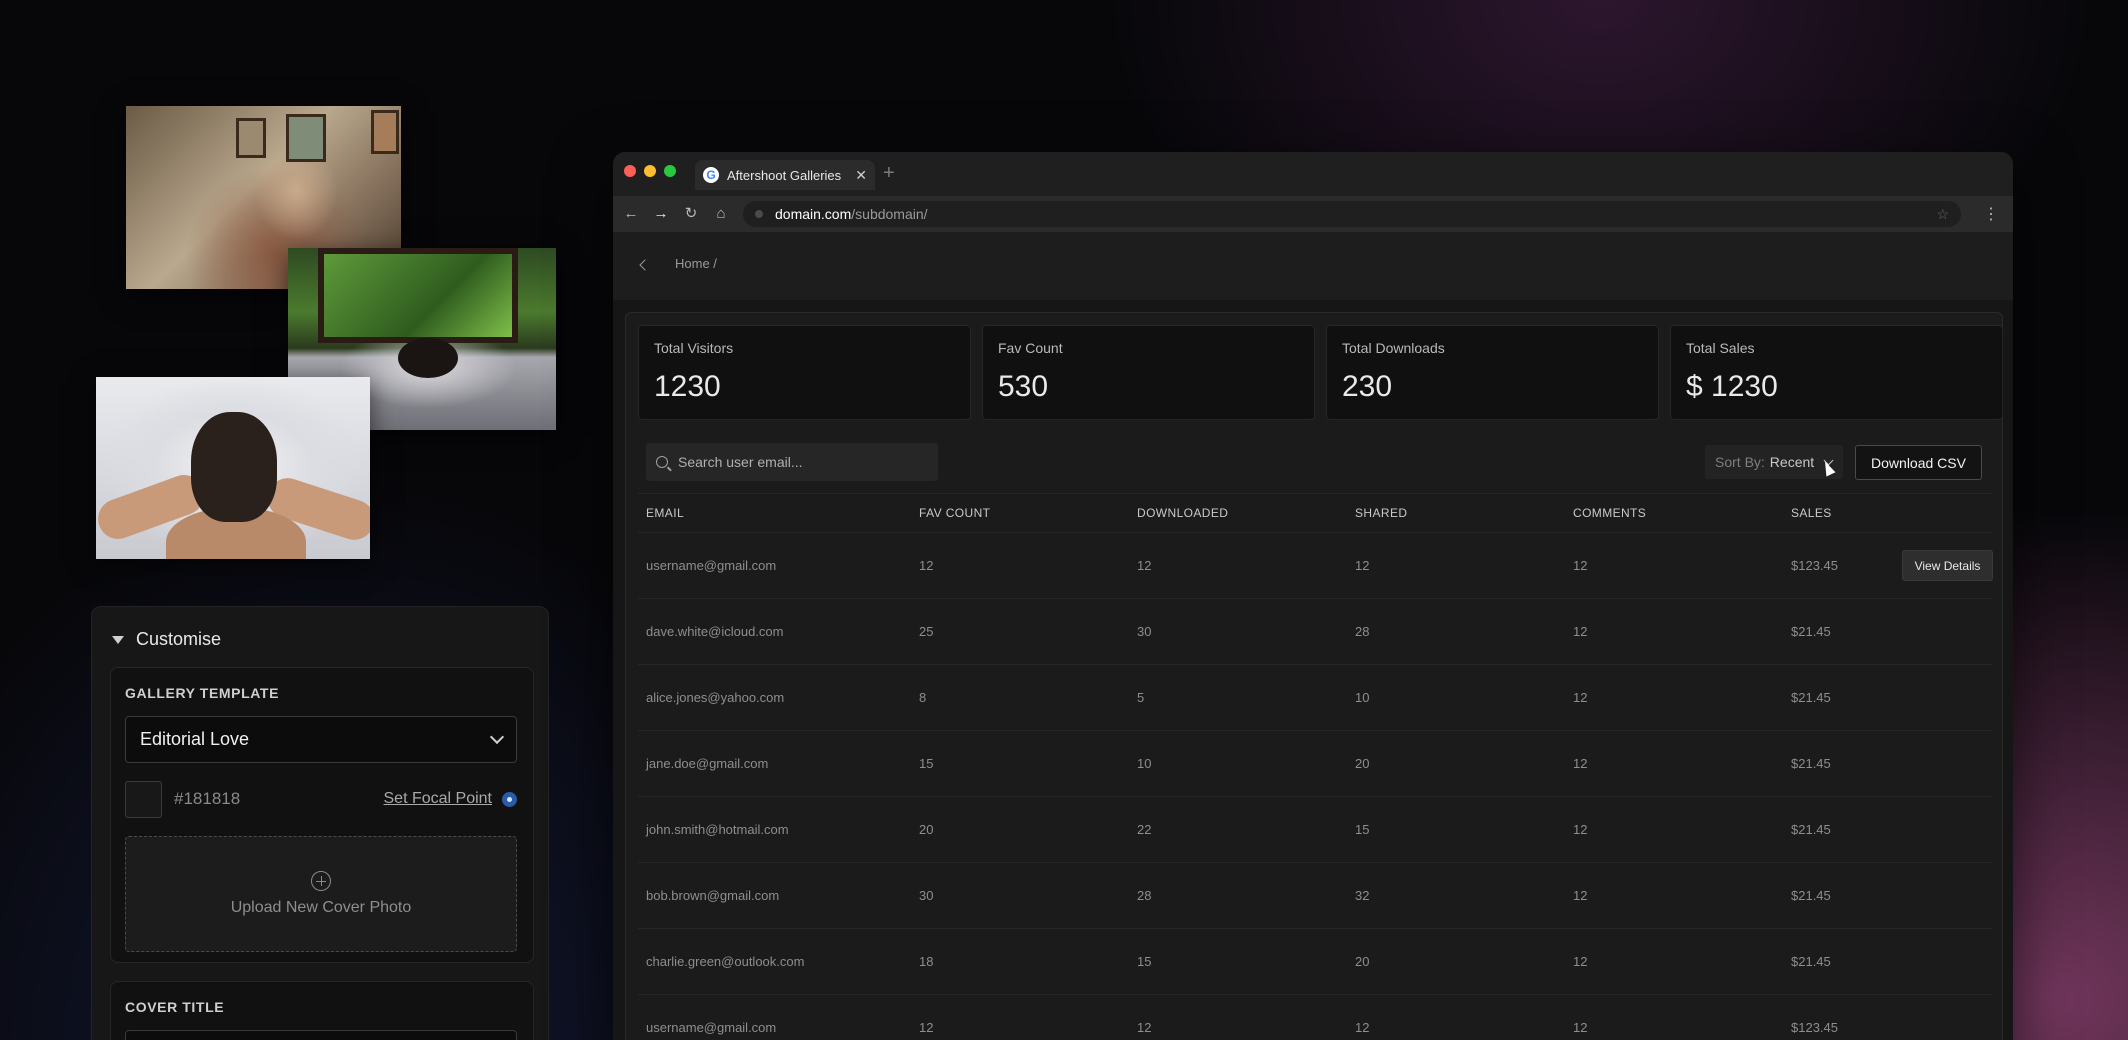  Describe the element at coordinates (166, 639) in the screenshot. I see `customise-toggle: Customise` at that location.